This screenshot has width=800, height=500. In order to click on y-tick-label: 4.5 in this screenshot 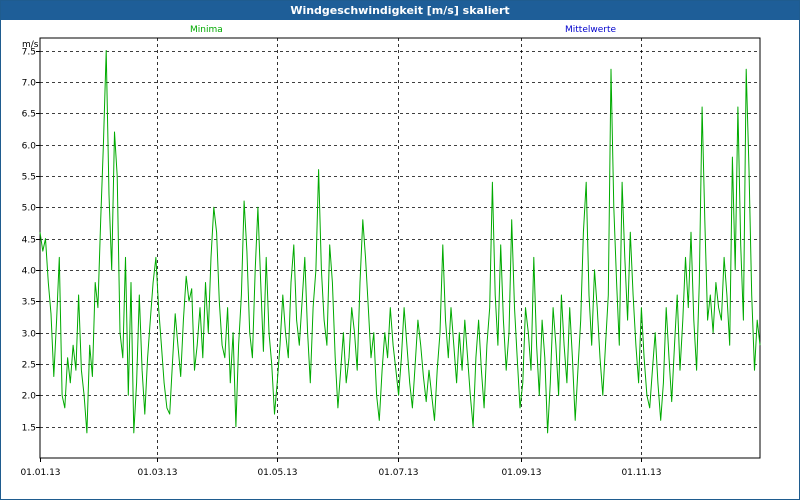, I will do `click(29, 241)`.